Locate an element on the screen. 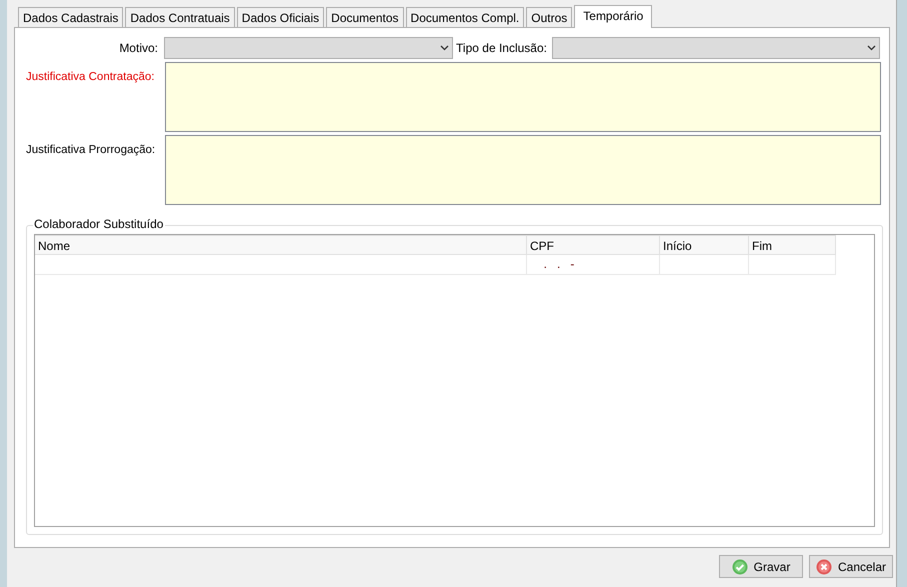  column-header: Nome is located at coordinates (281, 245).